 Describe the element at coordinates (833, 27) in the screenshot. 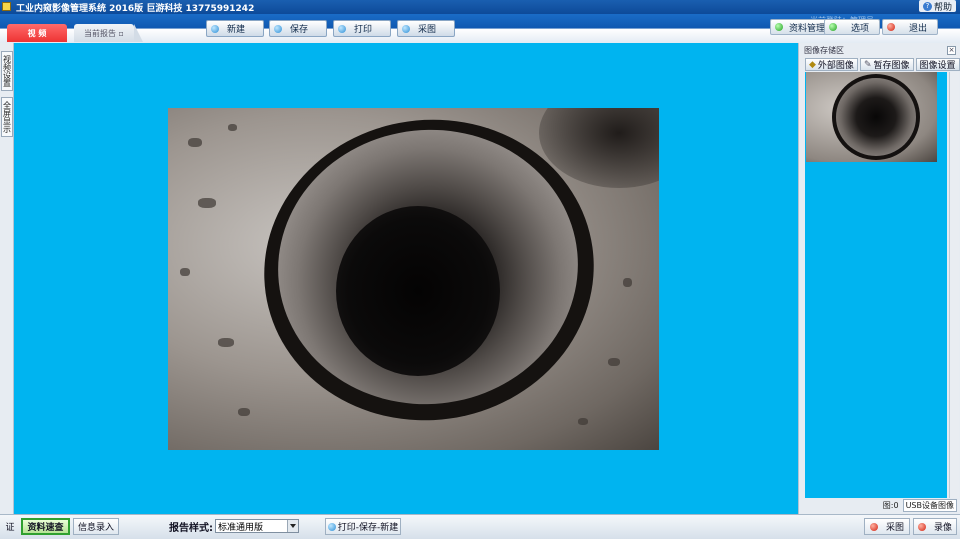

I see `options-icon` at that location.